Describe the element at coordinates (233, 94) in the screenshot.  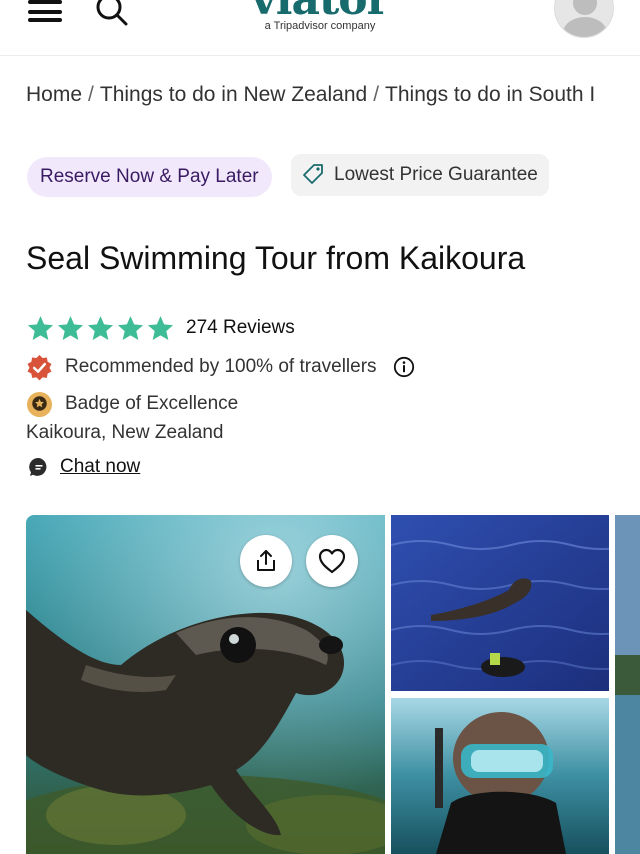
I see `breadcrumb-new-zealand: Things to do in New Zealand` at that location.